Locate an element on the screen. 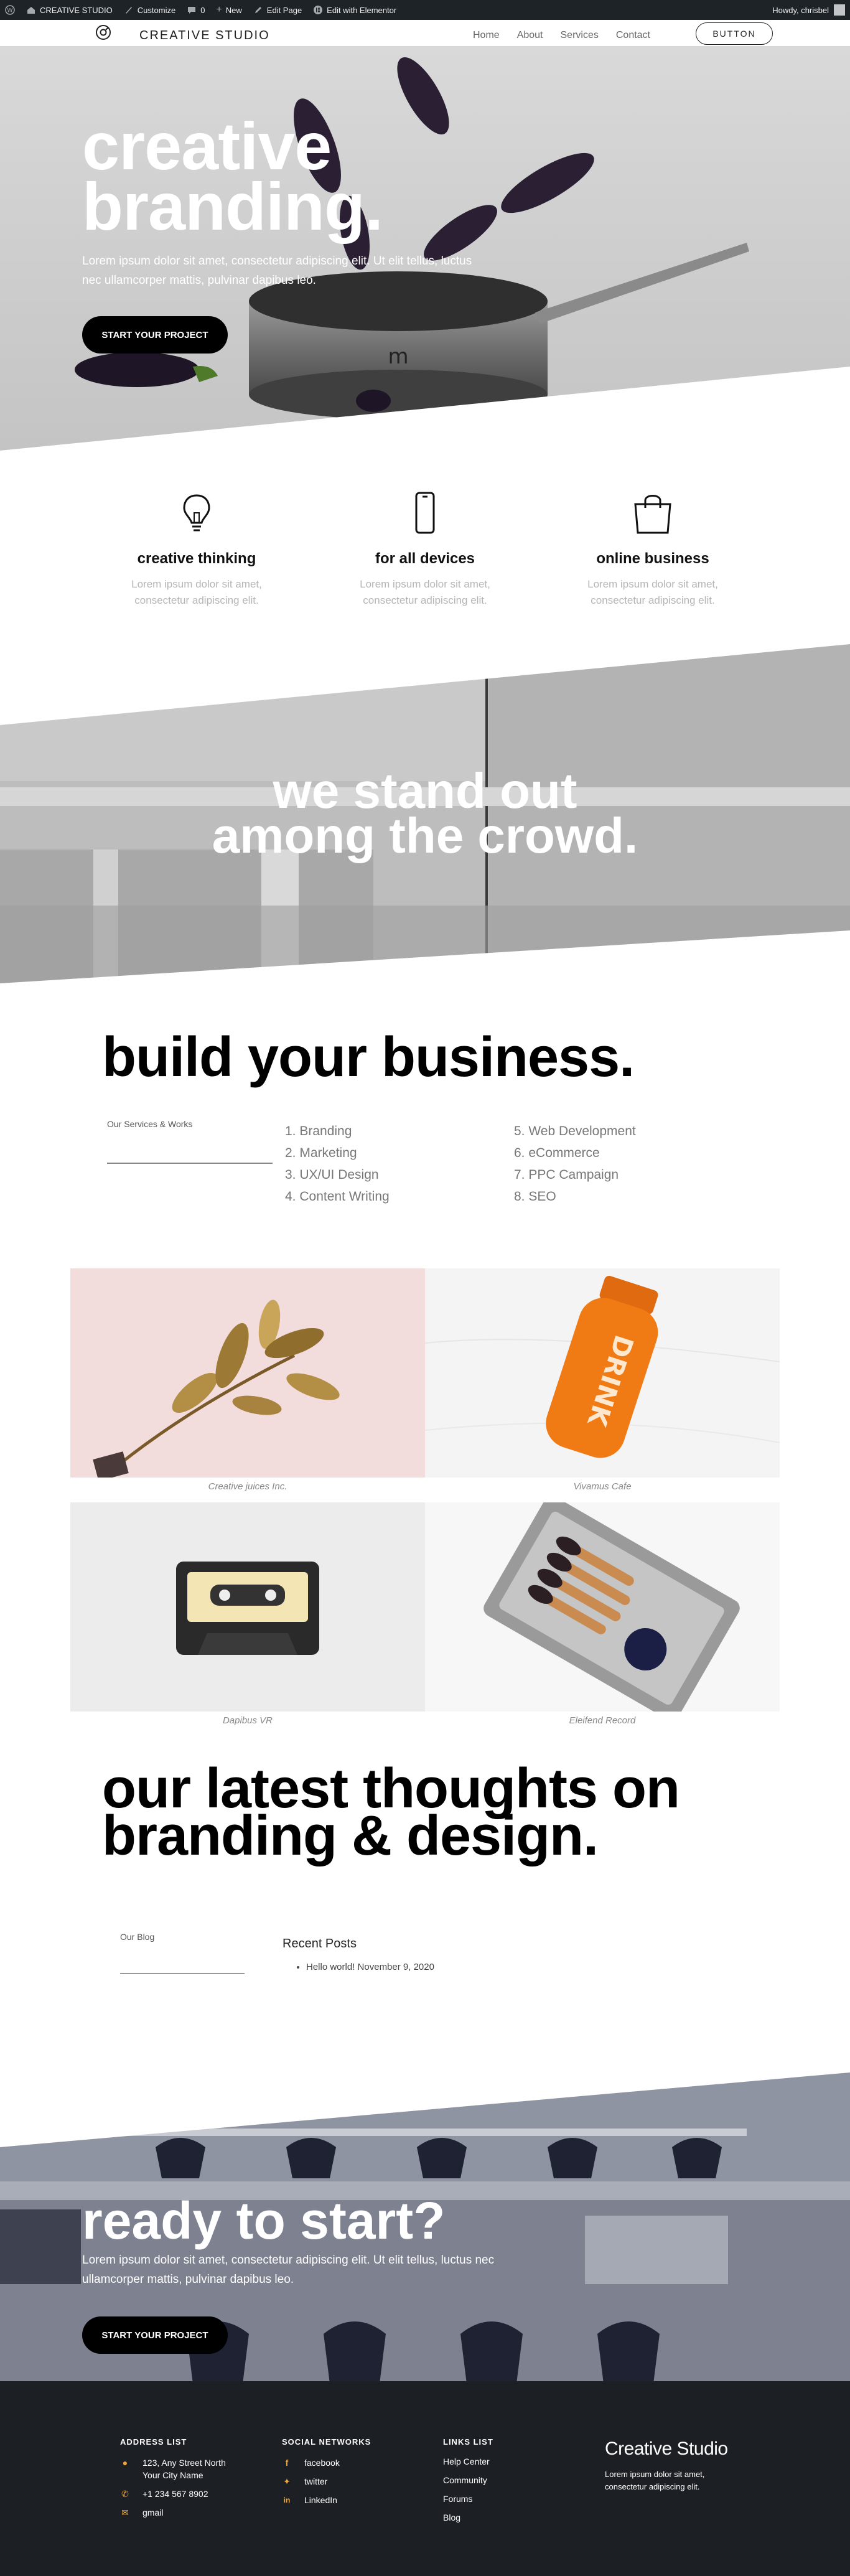 The width and height of the screenshot is (850, 2576). admin-customize: Customize is located at coordinates (150, 10).